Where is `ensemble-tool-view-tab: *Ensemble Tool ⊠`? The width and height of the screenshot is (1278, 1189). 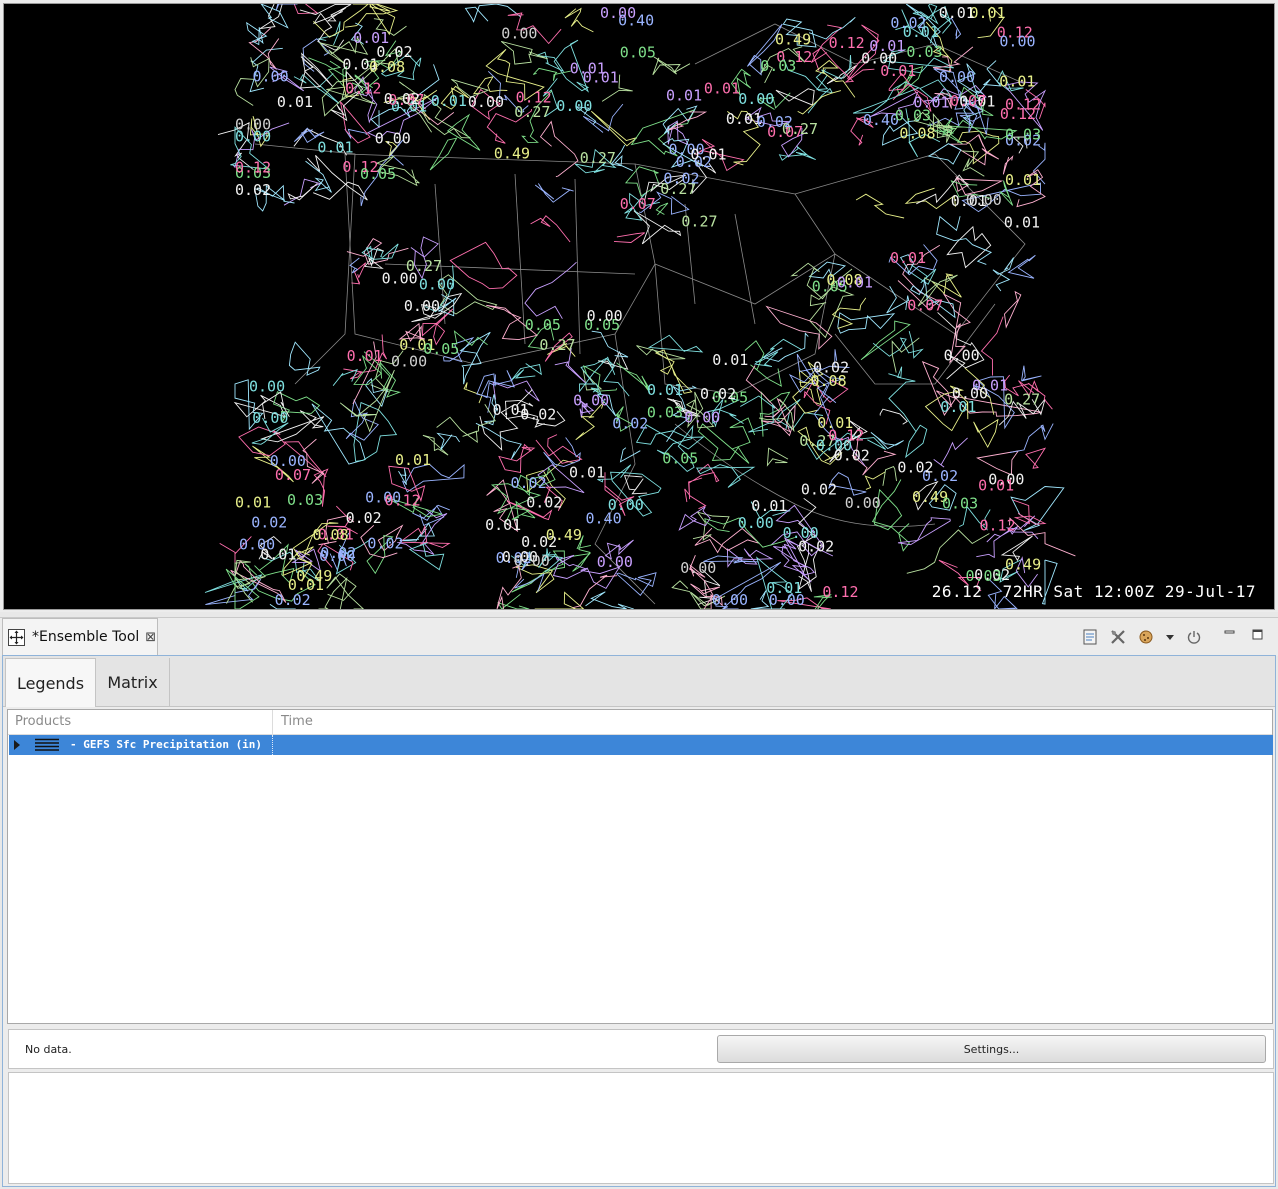 ensemble-tool-view-tab: *Ensemble Tool ⊠ is located at coordinates (80, 636).